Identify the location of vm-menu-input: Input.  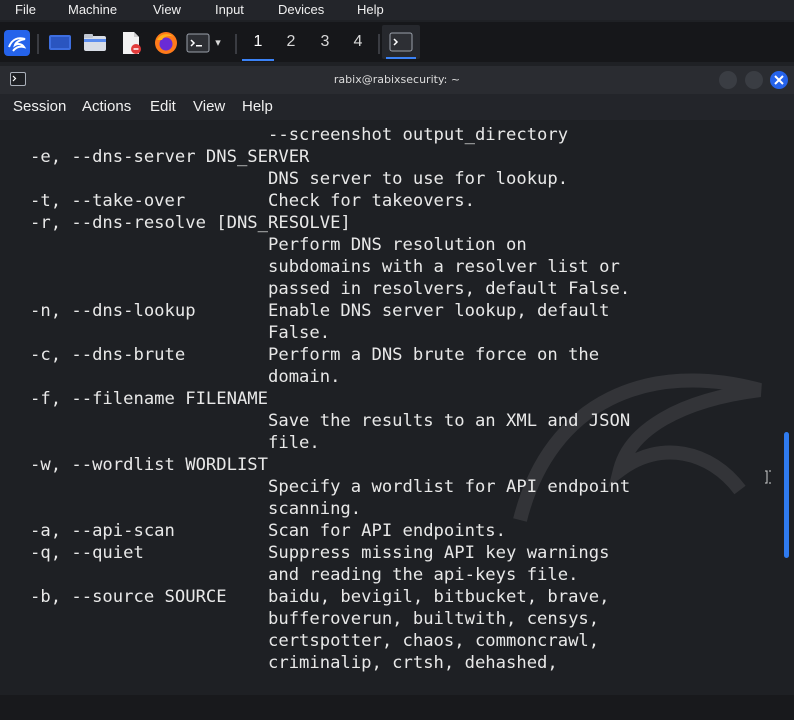
(229, 9).